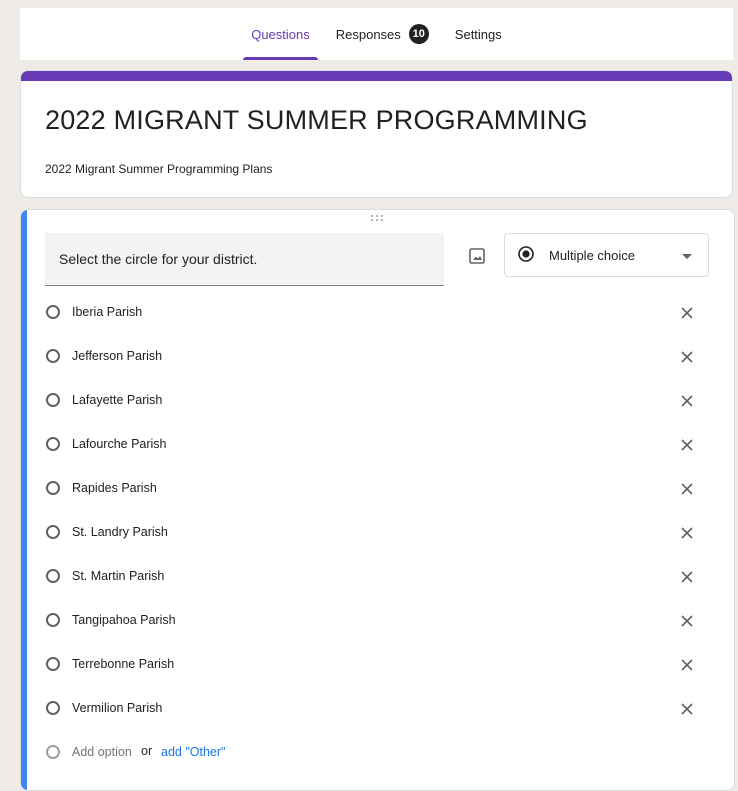 This screenshot has width=738, height=791. What do you see at coordinates (377, 578) in the screenshot?
I see `option-row: St. Martin Parish` at bounding box center [377, 578].